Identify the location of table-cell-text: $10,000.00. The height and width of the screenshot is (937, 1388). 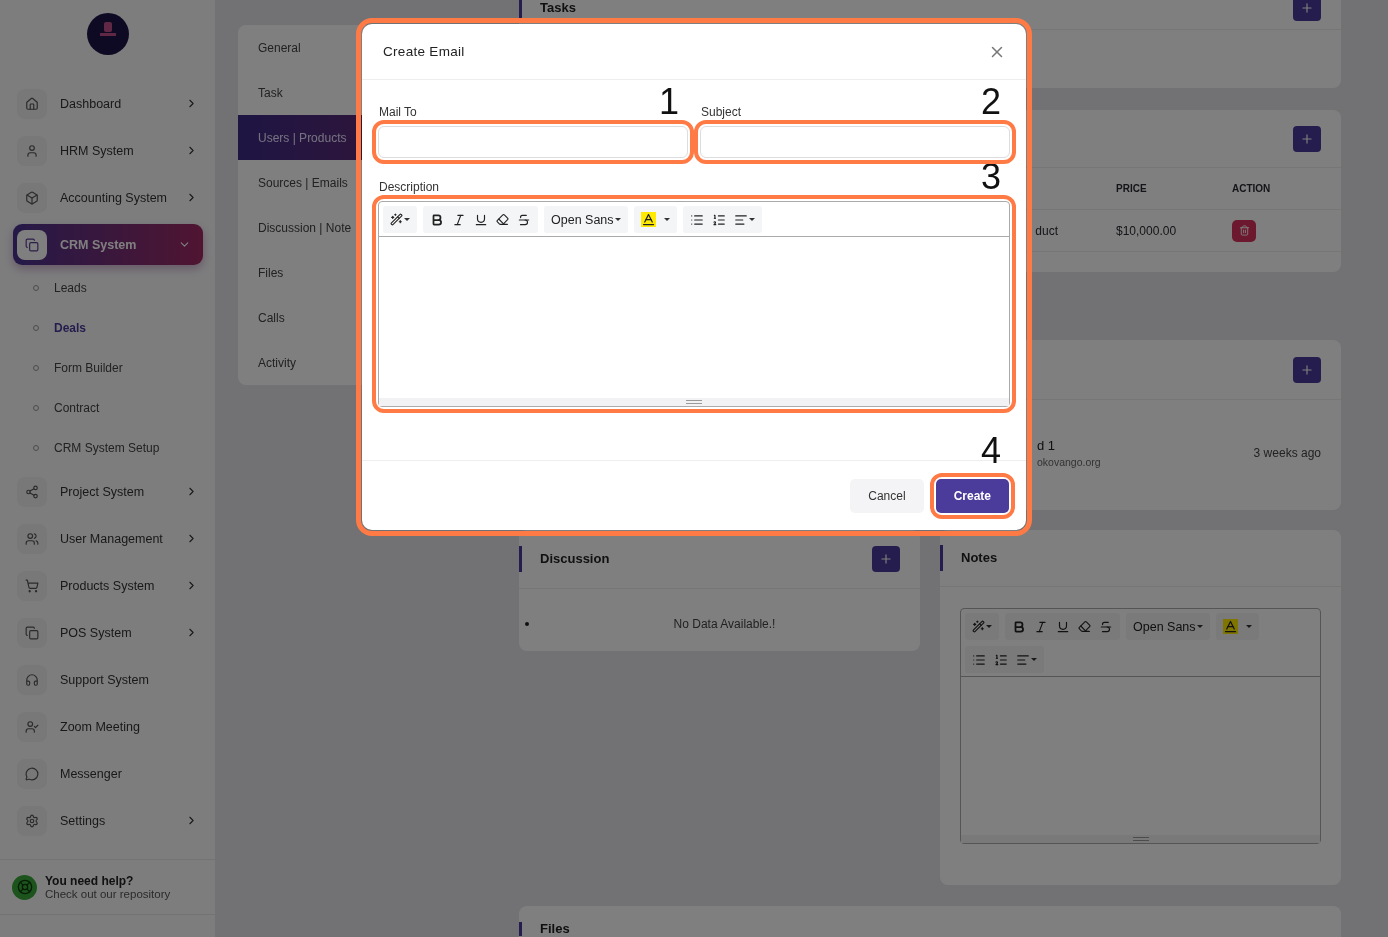
(1146, 230).